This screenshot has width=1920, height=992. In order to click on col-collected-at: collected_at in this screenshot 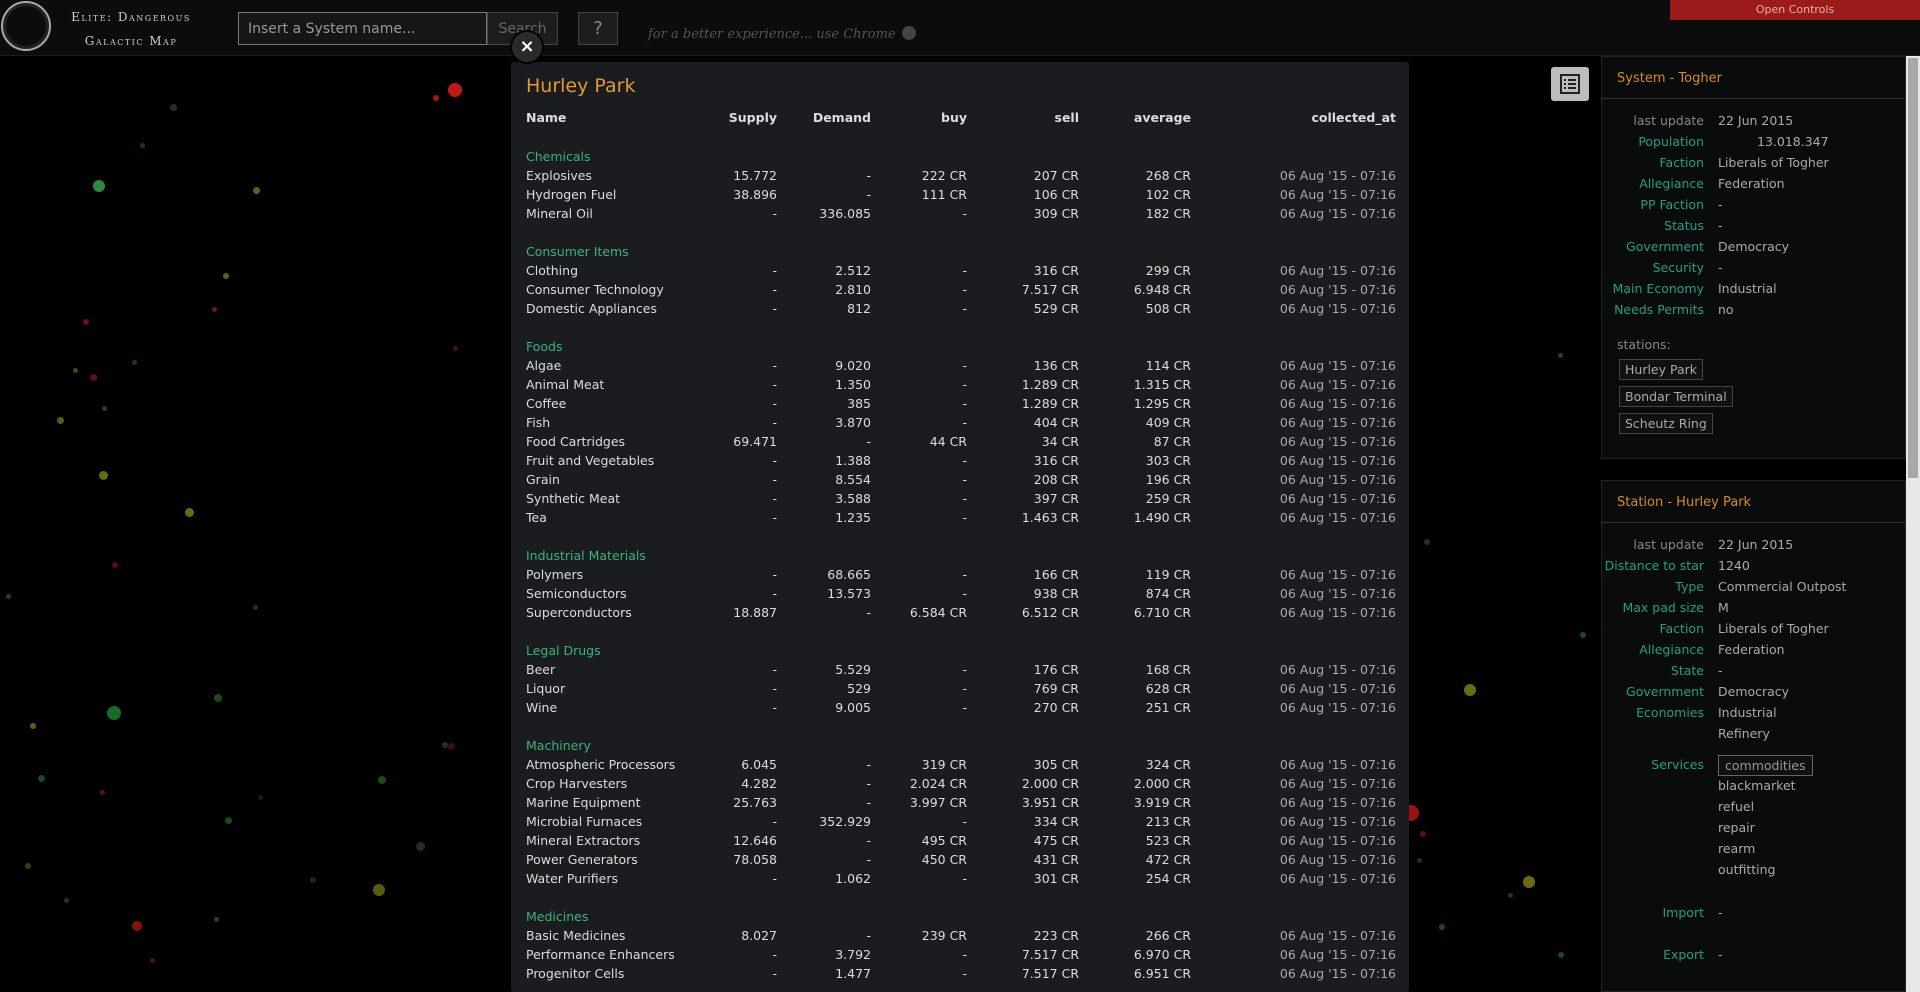, I will do `click(1293, 117)`.